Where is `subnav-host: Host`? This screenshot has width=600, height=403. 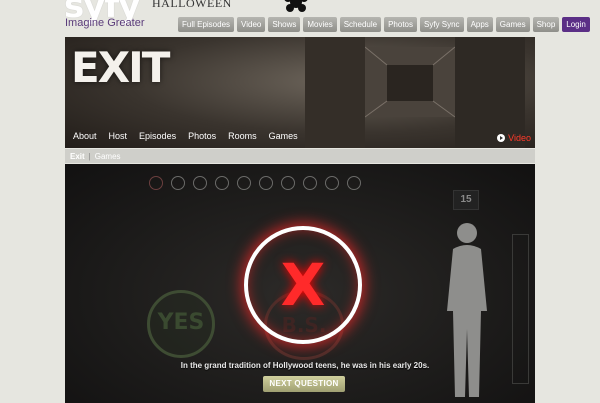
subnav-host: Host is located at coordinates (118, 136).